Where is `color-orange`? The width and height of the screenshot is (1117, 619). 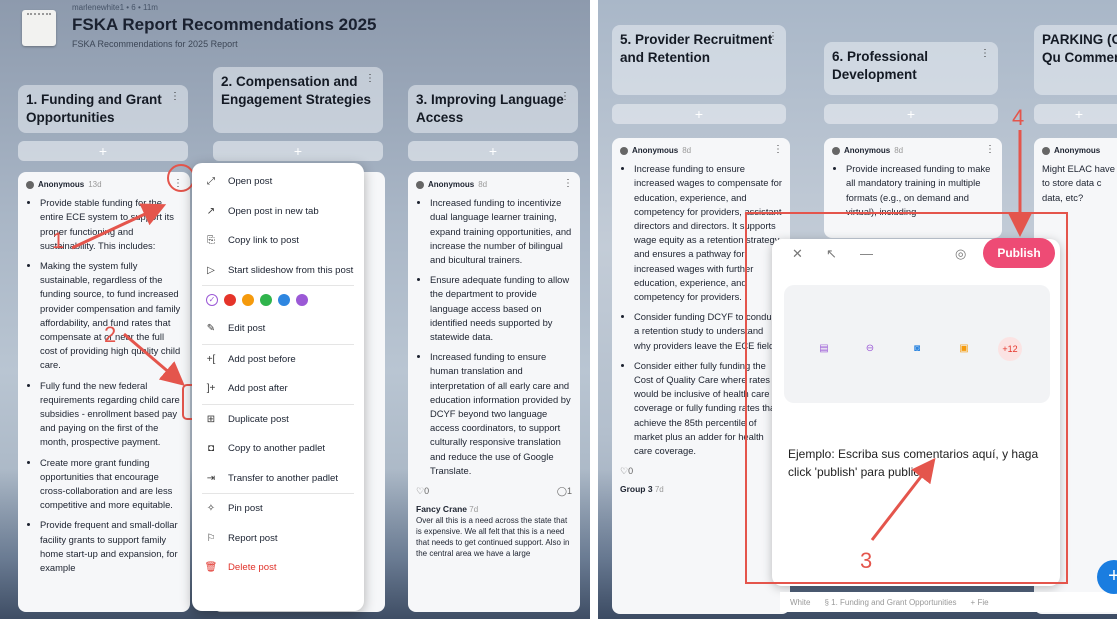 color-orange is located at coordinates (248, 300).